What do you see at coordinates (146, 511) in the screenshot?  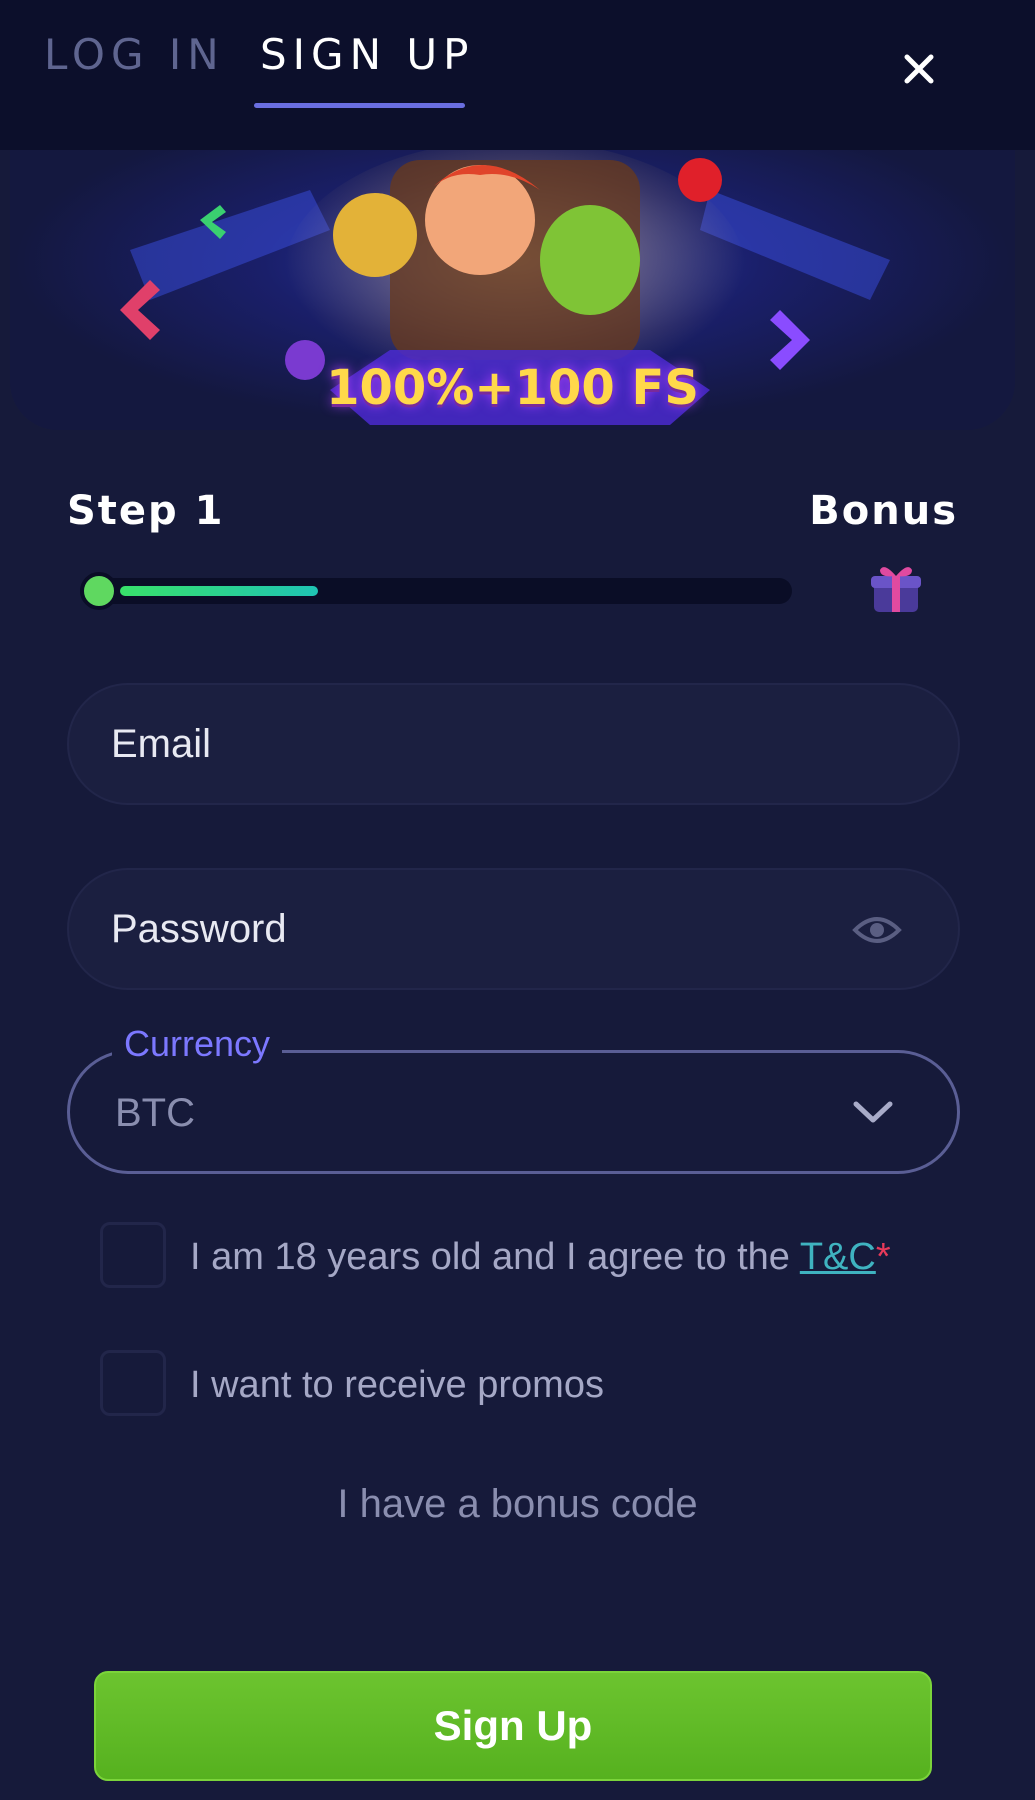 I see `step-label: Step 1` at bounding box center [146, 511].